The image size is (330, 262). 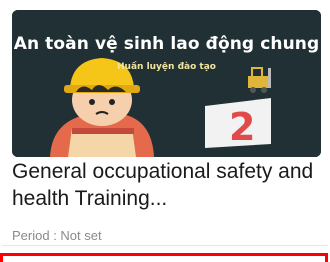 What do you see at coordinates (165, 245) in the screenshot?
I see `divider` at bounding box center [165, 245].